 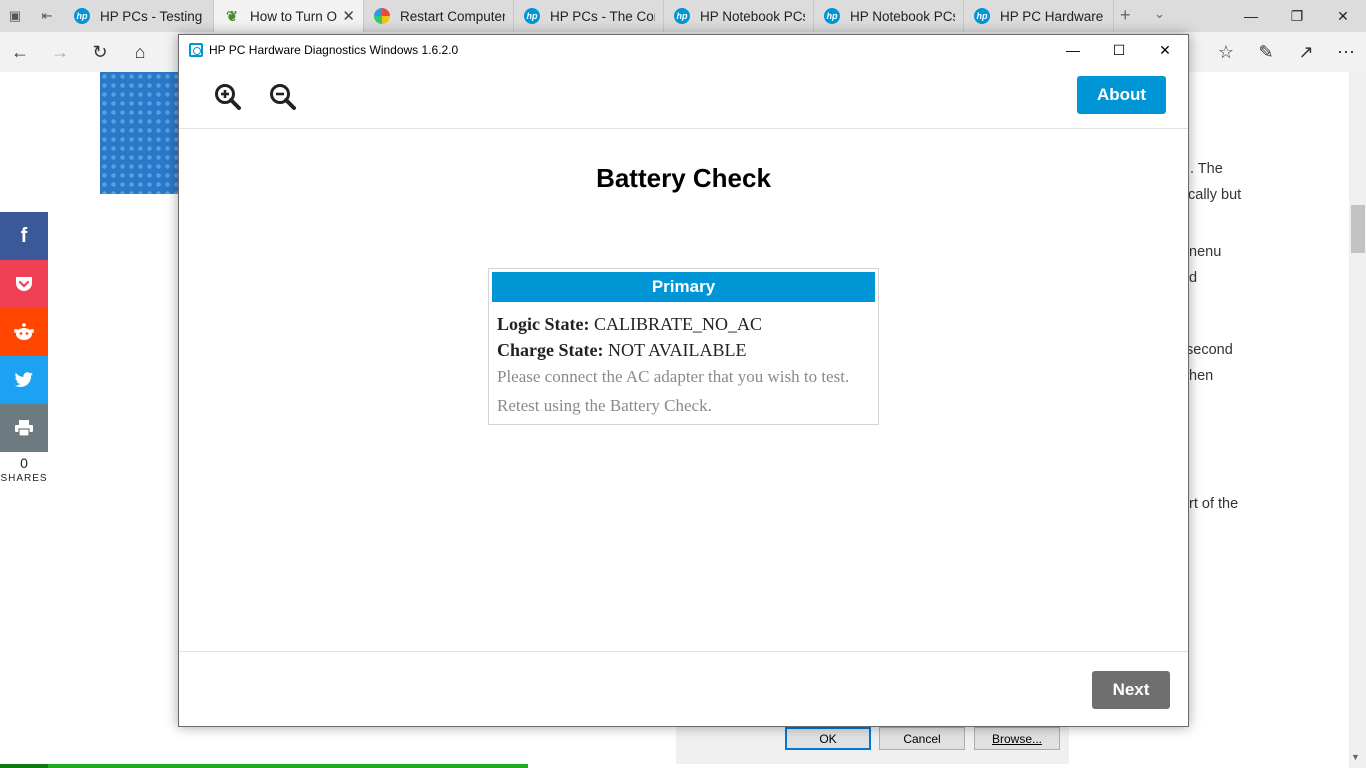 What do you see at coordinates (232, 15) in the screenshot?
I see `leaf-icon: ❦` at bounding box center [232, 15].